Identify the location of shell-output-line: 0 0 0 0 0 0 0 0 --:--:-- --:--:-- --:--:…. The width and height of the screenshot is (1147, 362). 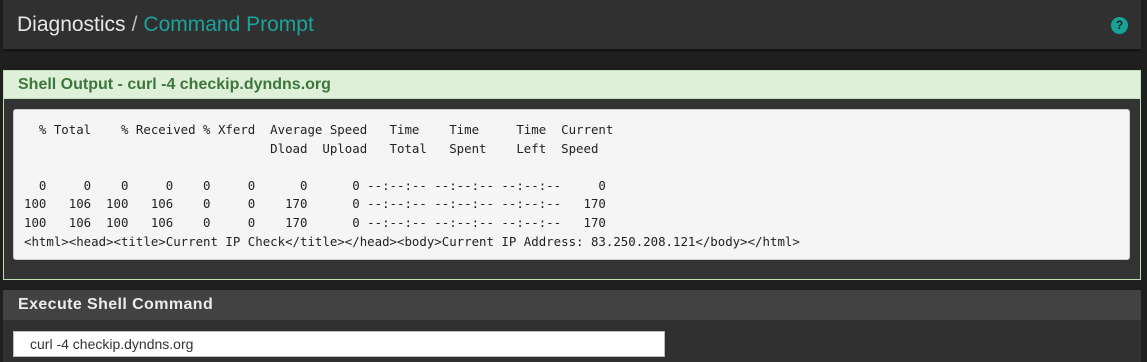
(315, 185).